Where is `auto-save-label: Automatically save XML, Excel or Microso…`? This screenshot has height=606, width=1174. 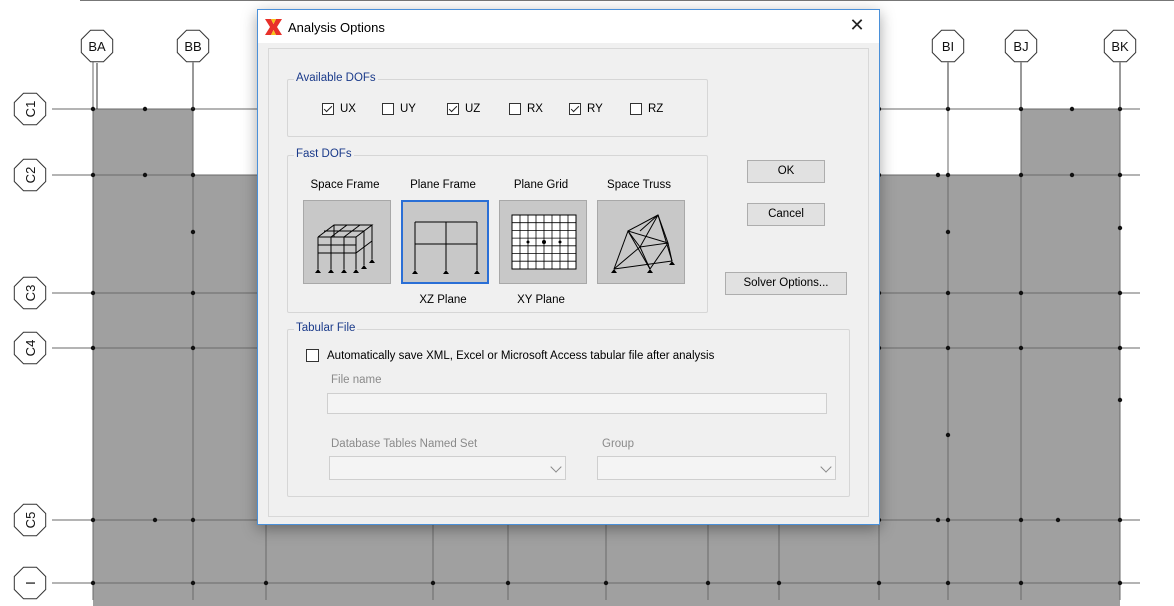 auto-save-label: Automatically save XML, Excel or Microso… is located at coordinates (521, 355).